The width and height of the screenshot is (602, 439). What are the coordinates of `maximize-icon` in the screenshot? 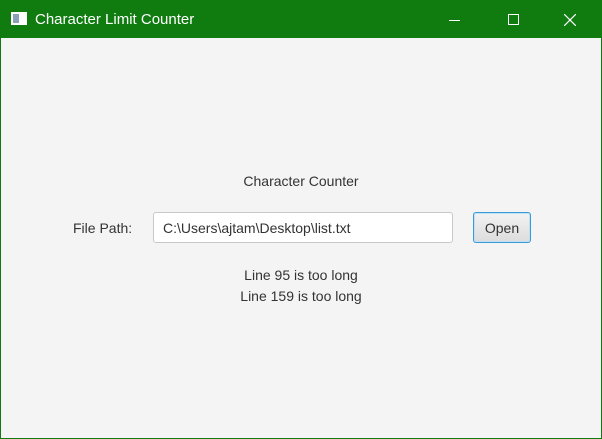 It's located at (513, 19).